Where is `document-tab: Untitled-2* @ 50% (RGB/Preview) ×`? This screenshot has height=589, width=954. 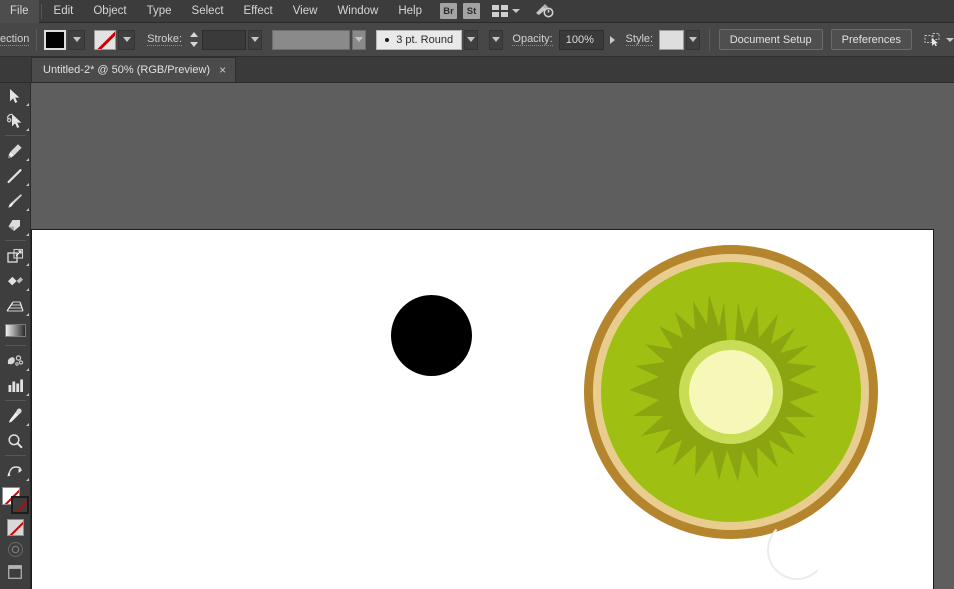 document-tab: Untitled-2* @ 50% (RGB/Preview) × is located at coordinates (134, 69).